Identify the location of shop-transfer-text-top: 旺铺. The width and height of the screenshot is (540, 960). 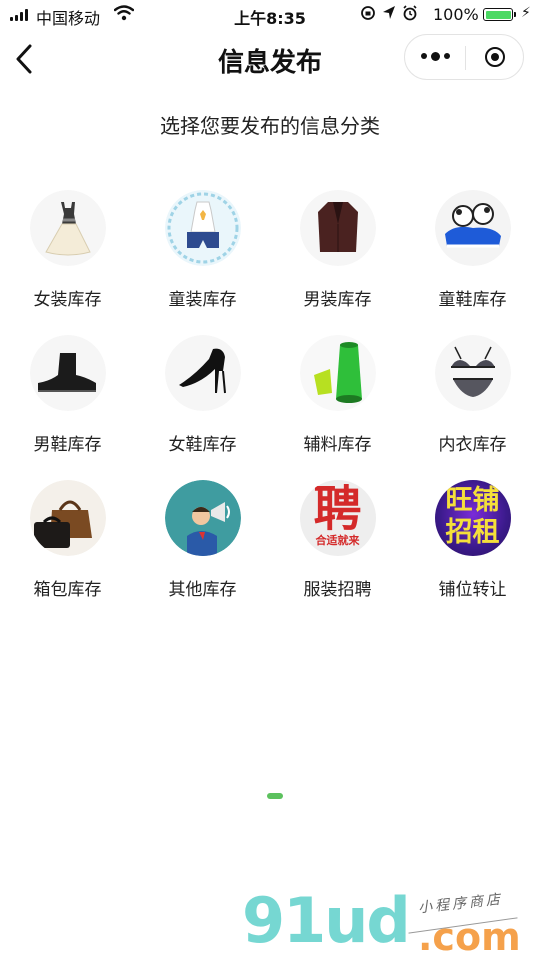
(472, 500).